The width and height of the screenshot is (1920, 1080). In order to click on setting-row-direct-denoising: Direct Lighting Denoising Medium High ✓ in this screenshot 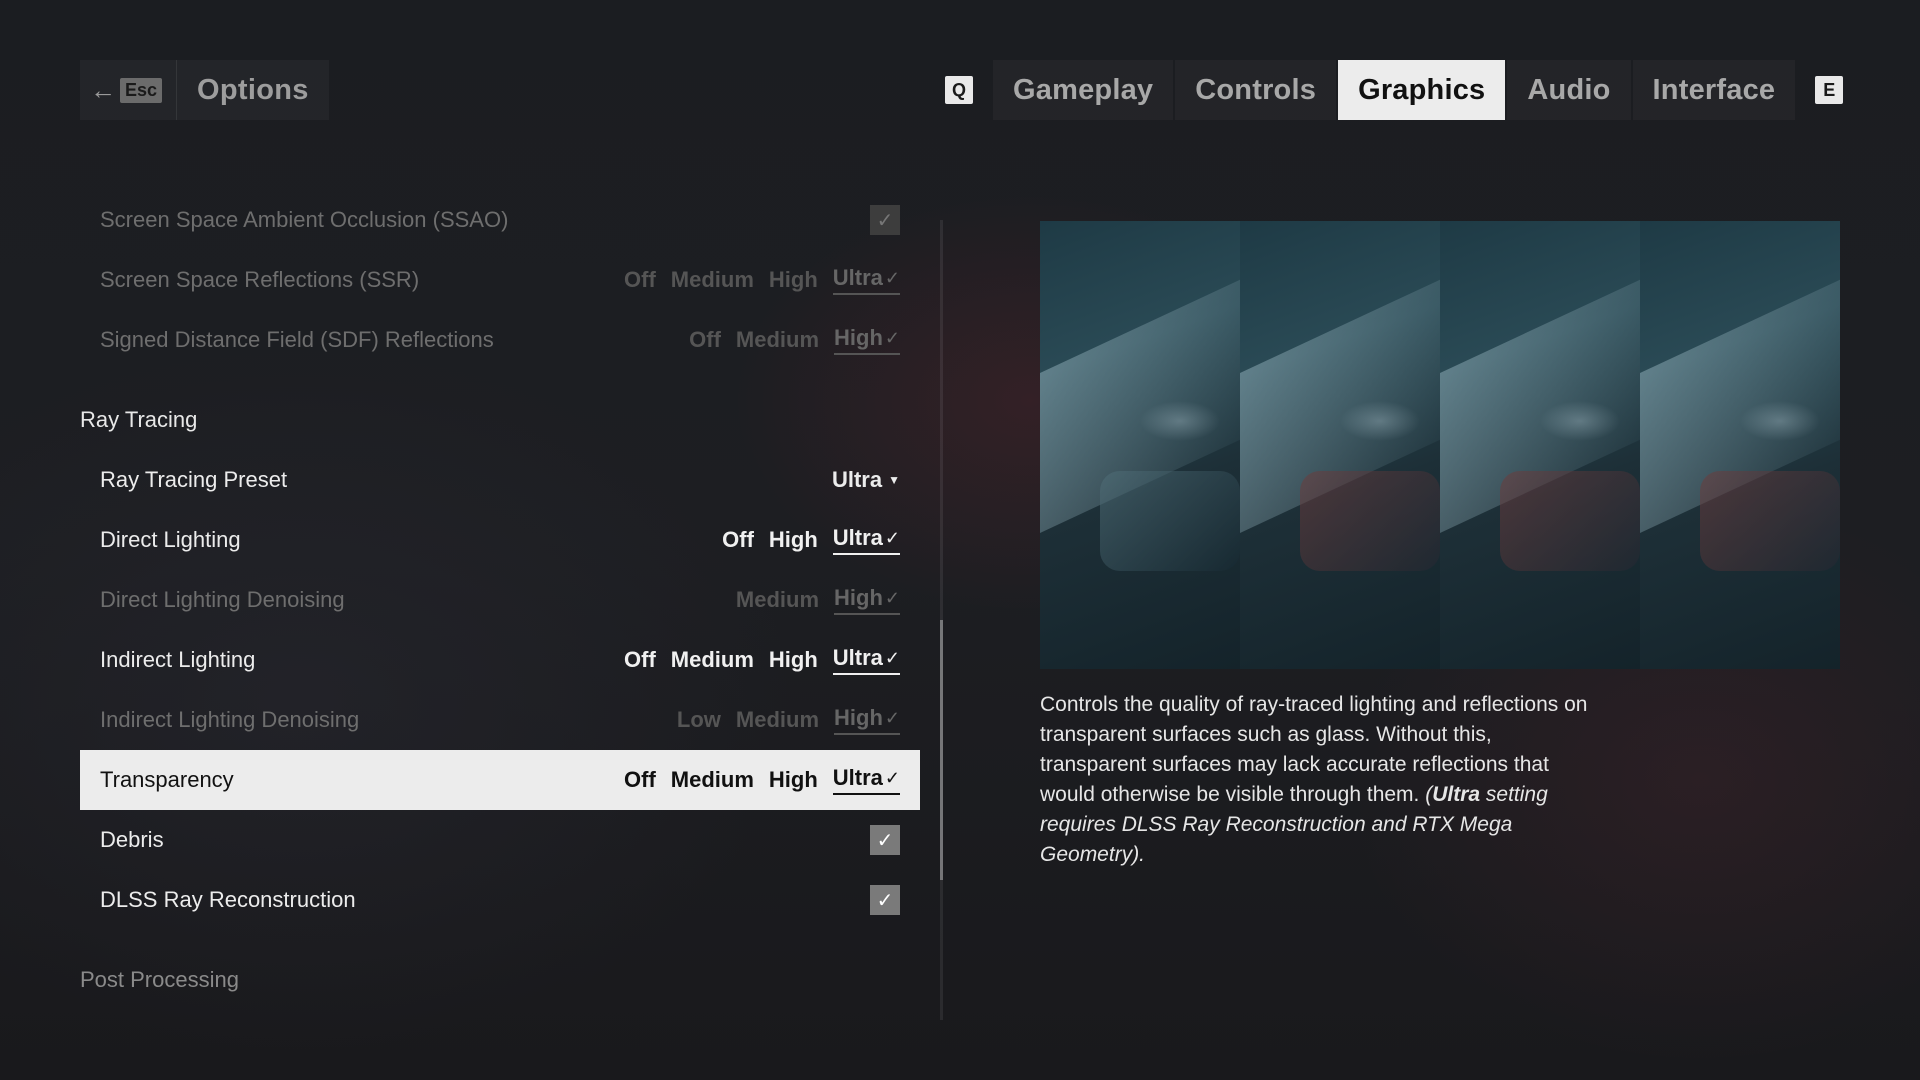, I will do `click(500, 600)`.